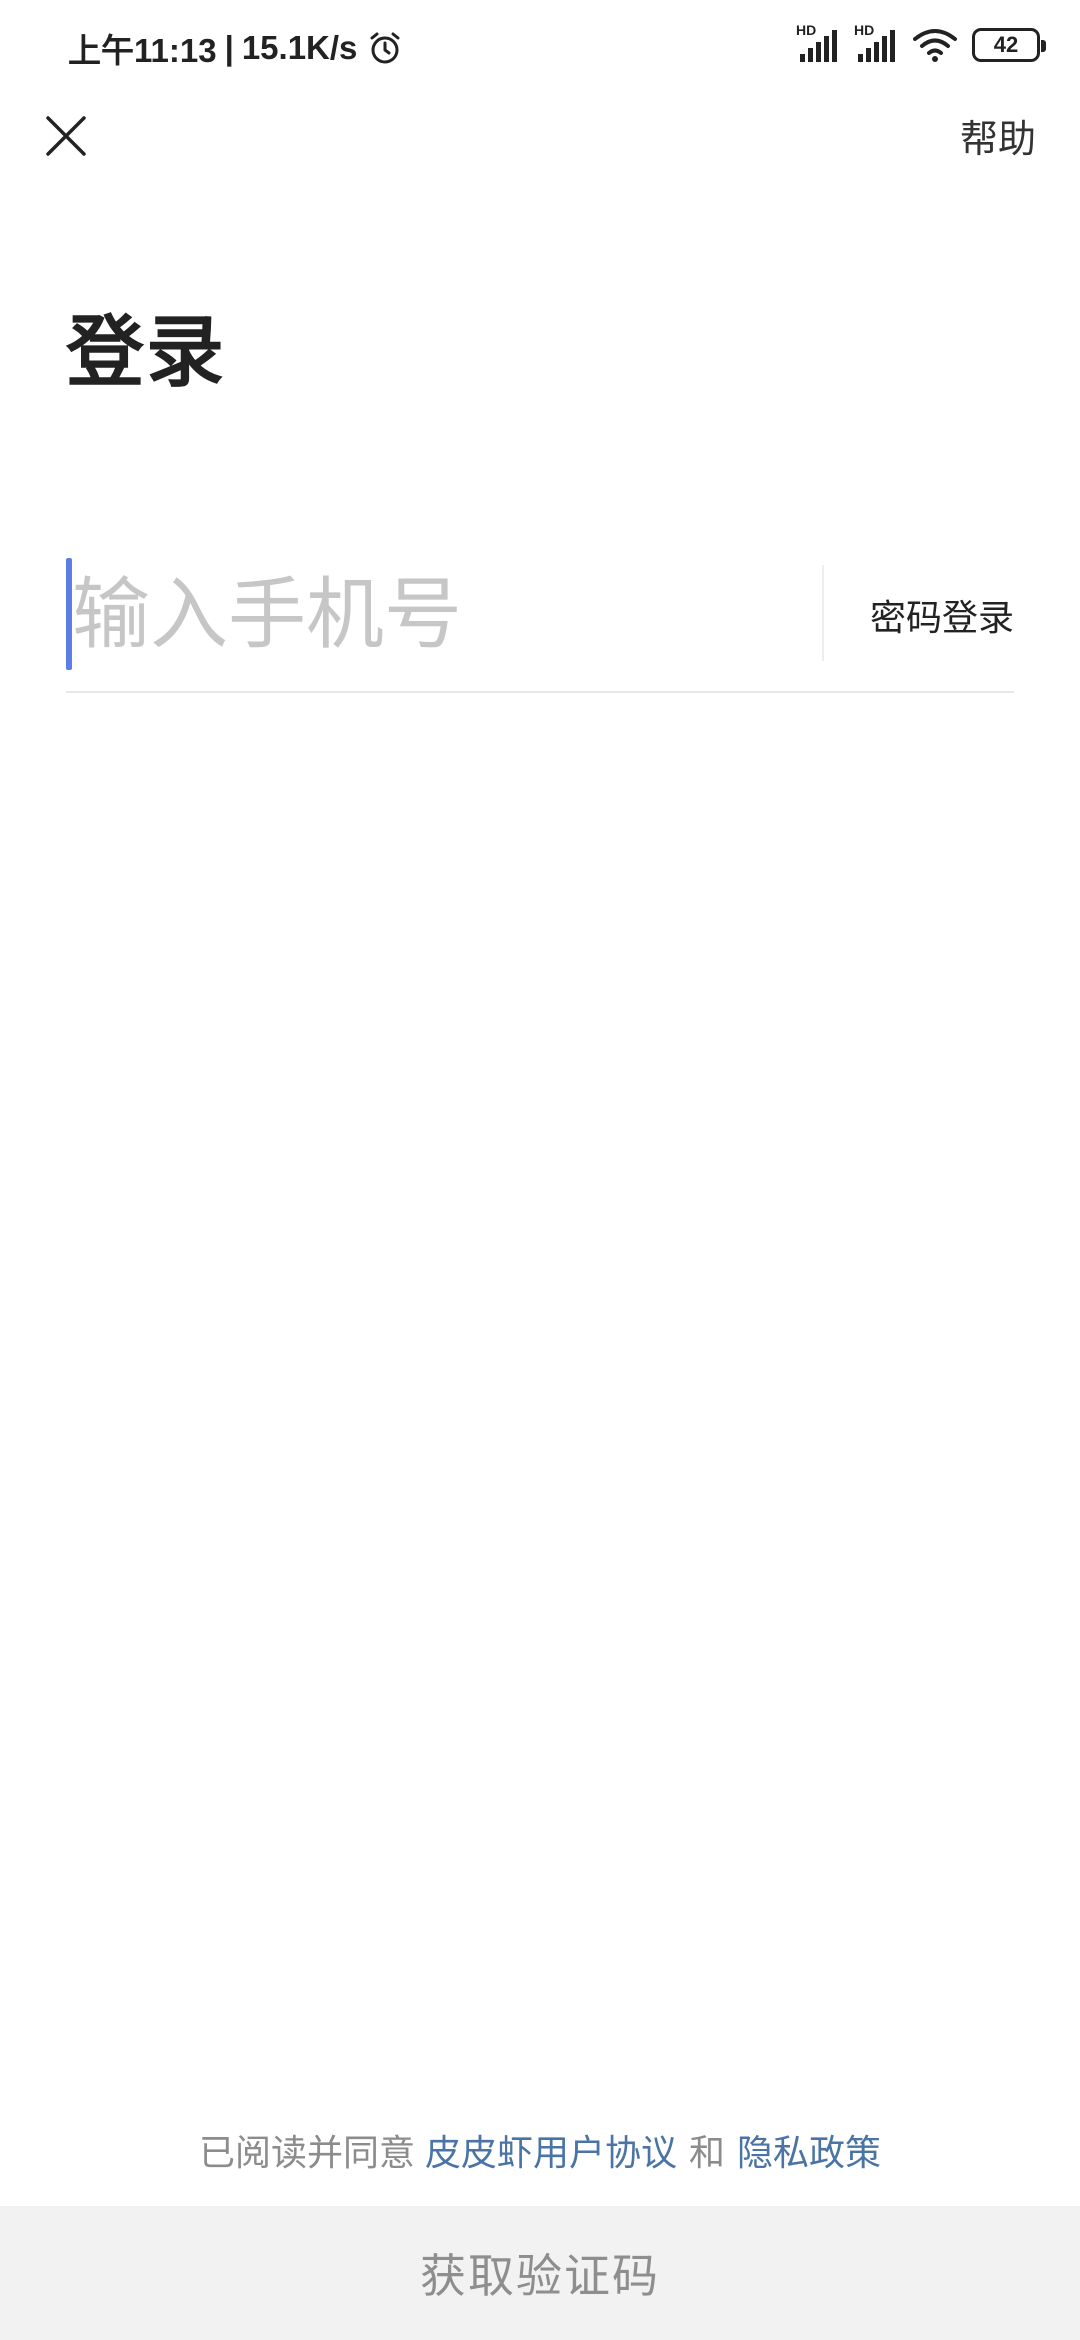 The height and width of the screenshot is (2340, 1080). Describe the element at coordinates (551, 2153) in the screenshot. I see `user-agreement-link: 皮皮虾用户协议` at that location.